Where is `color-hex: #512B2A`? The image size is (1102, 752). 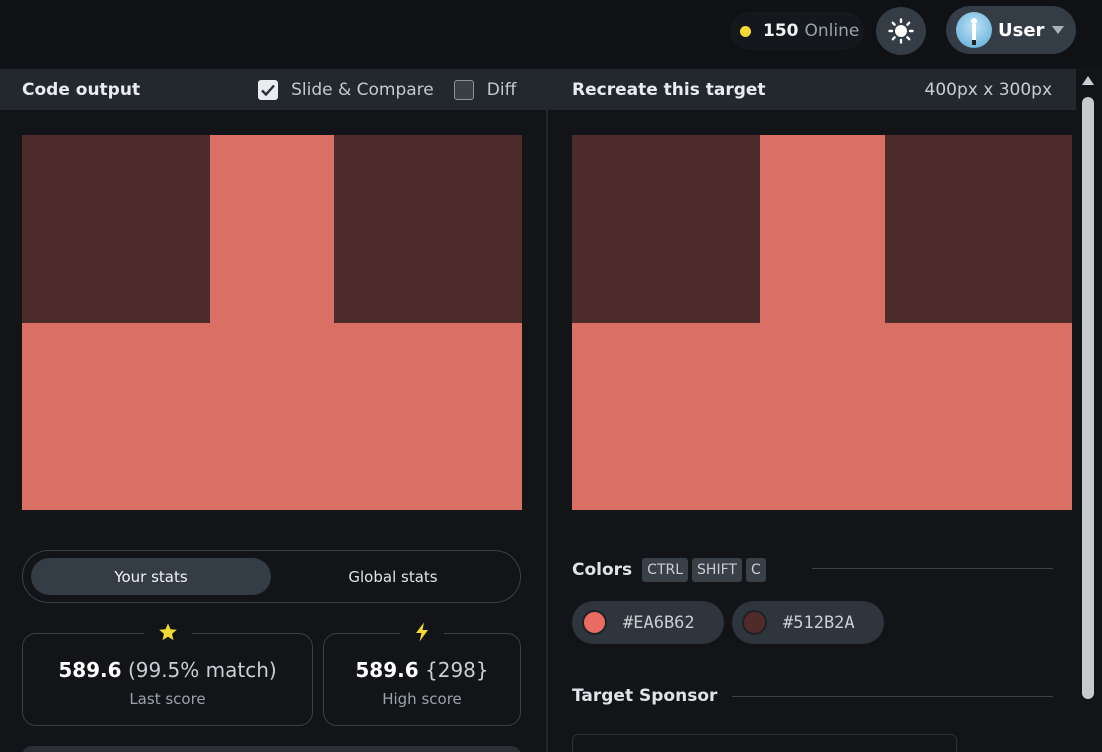
color-hex: #512B2A is located at coordinates (819, 622).